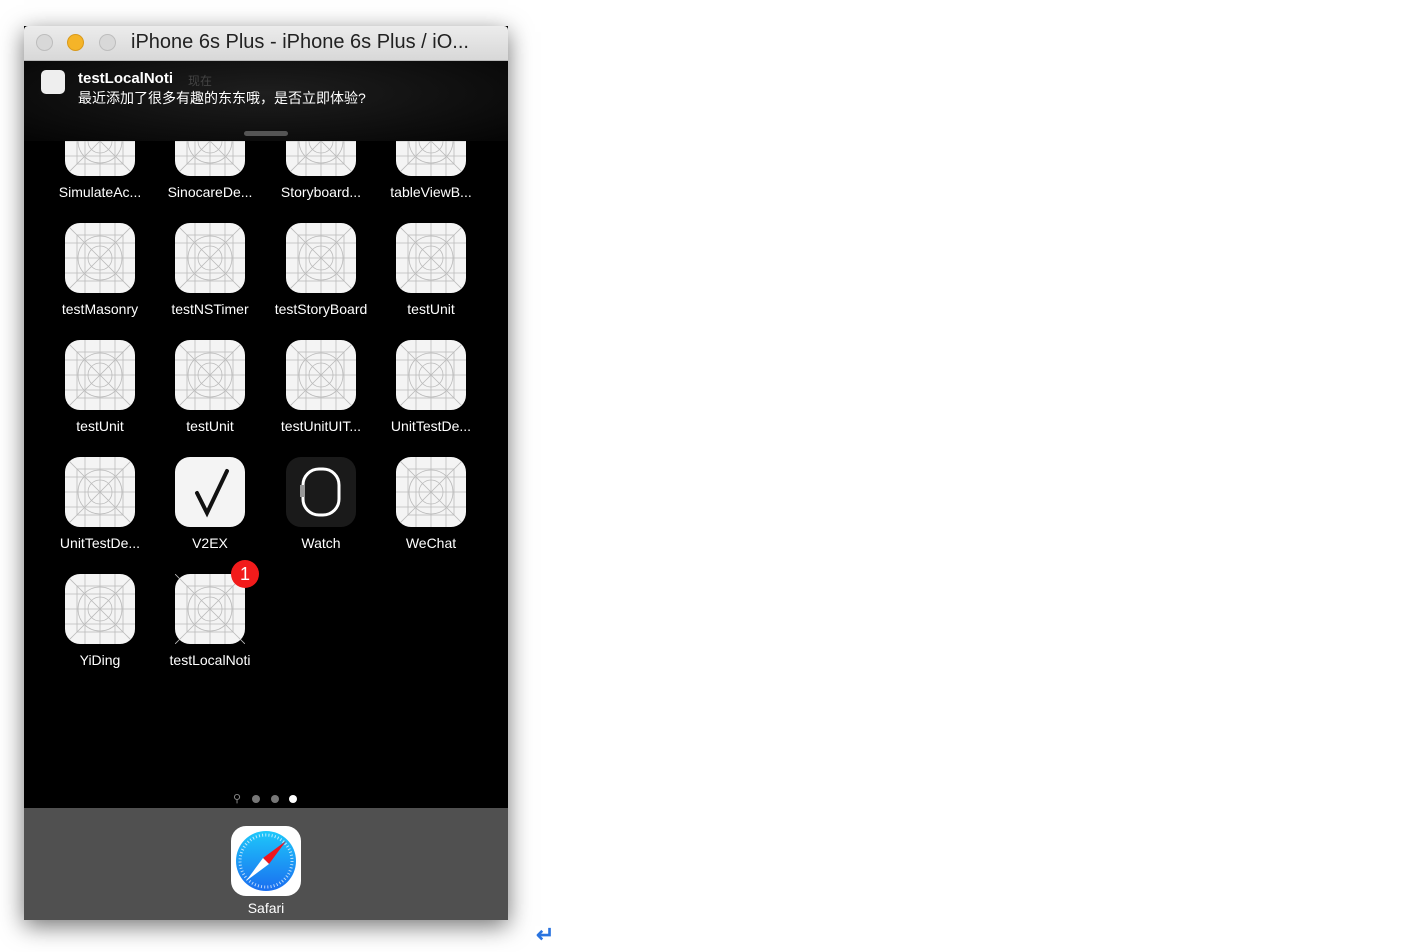  I want to click on return-arrow-icon: ↵, so click(545, 934).